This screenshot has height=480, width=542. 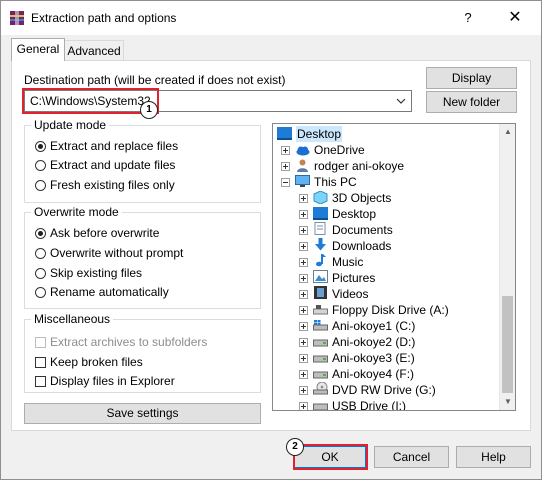 I want to click on radio-skip-existing: Skip existing files, so click(x=88, y=273).